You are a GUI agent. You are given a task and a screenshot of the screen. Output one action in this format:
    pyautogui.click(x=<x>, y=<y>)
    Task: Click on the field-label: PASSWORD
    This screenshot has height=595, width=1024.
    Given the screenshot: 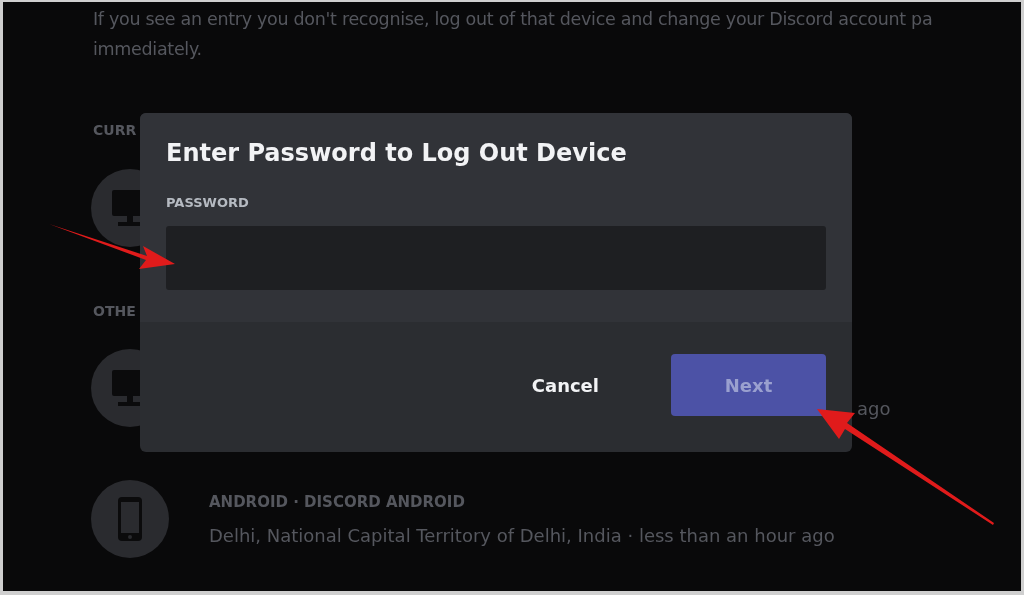 What is the action you would take?
    pyautogui.click(x=208, y=202)
    